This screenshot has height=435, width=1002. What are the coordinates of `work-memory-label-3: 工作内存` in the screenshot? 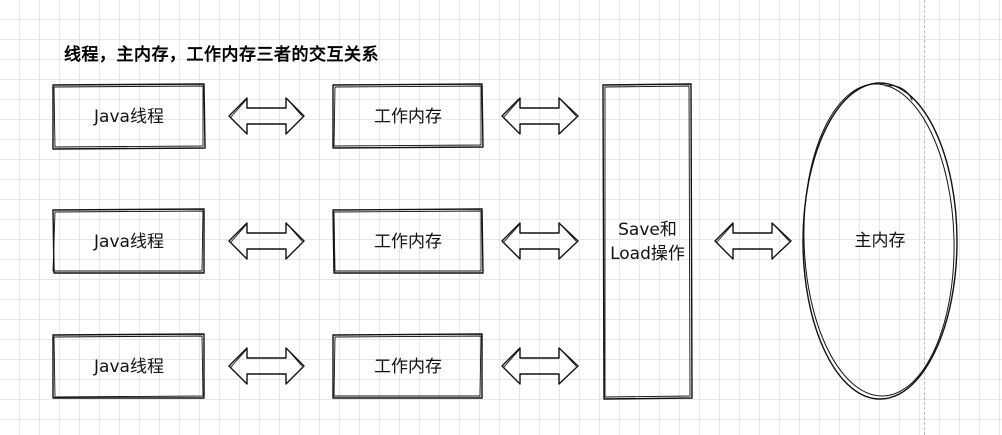 It's located at (408, 366).